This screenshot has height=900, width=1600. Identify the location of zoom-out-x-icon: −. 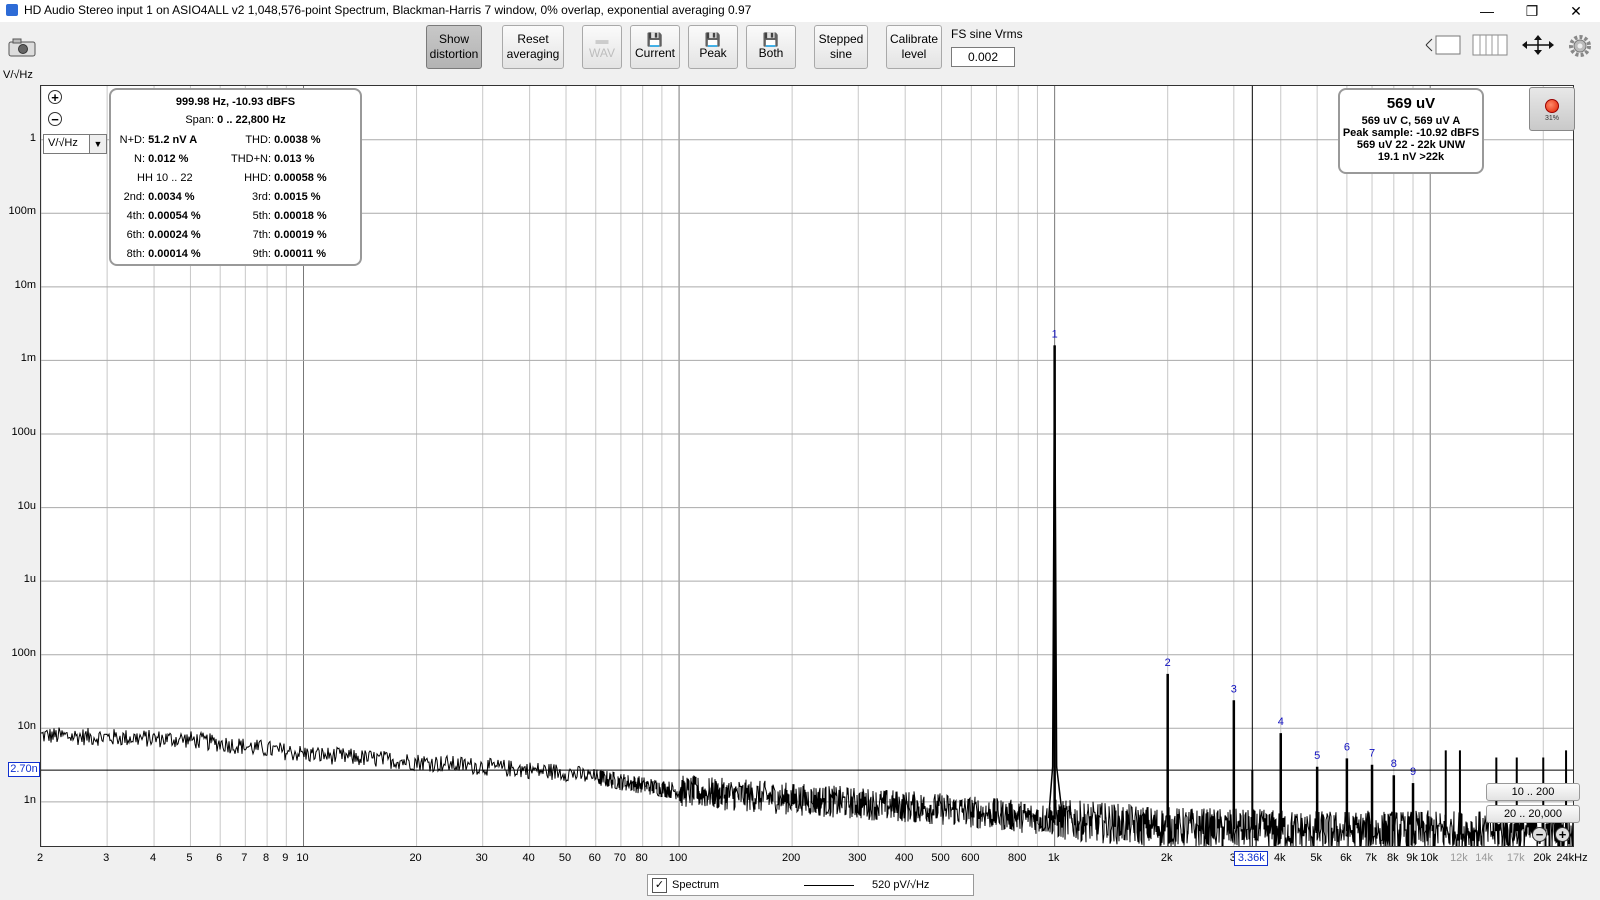
(1539, 834).